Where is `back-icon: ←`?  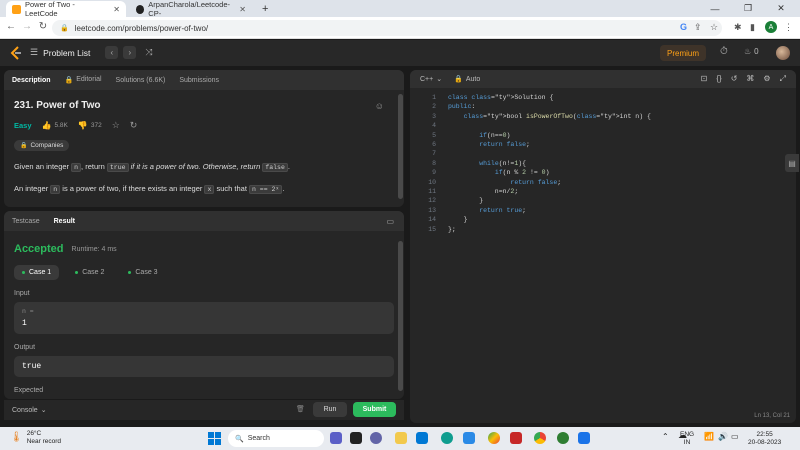
back-icon: ← is located at coordinates (11, 26).